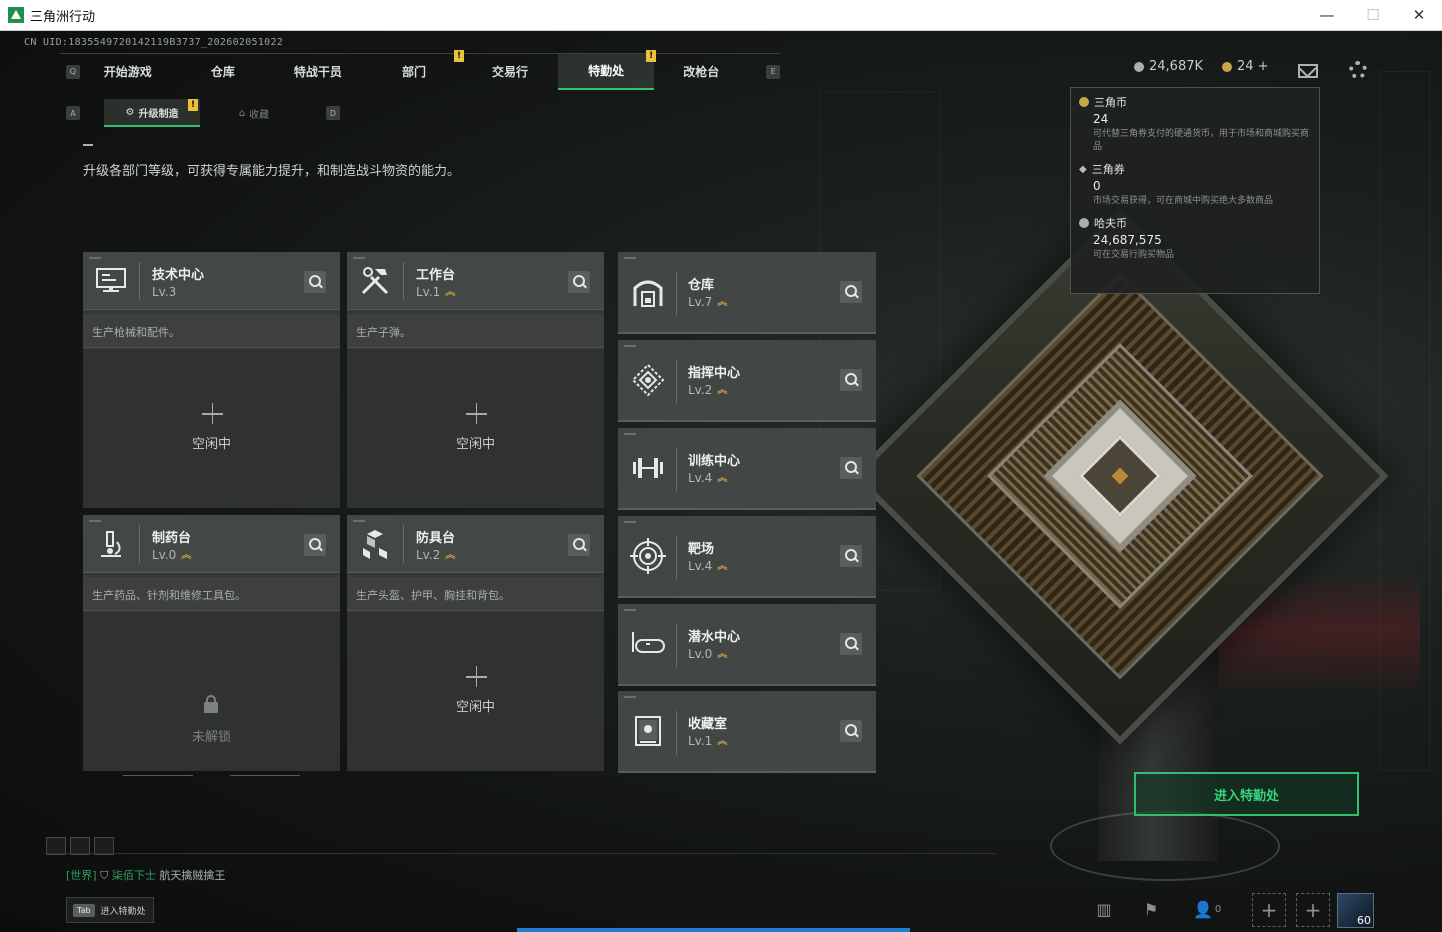 This screenshot has height=932, width=1442. What do you see at coordinates (1195, 238) in the screenshot?
I see `tooltip-item-hafu-coin: 哈夫币 24,687,575 可在交易行购买物品` at bounding box center [1195, 238].